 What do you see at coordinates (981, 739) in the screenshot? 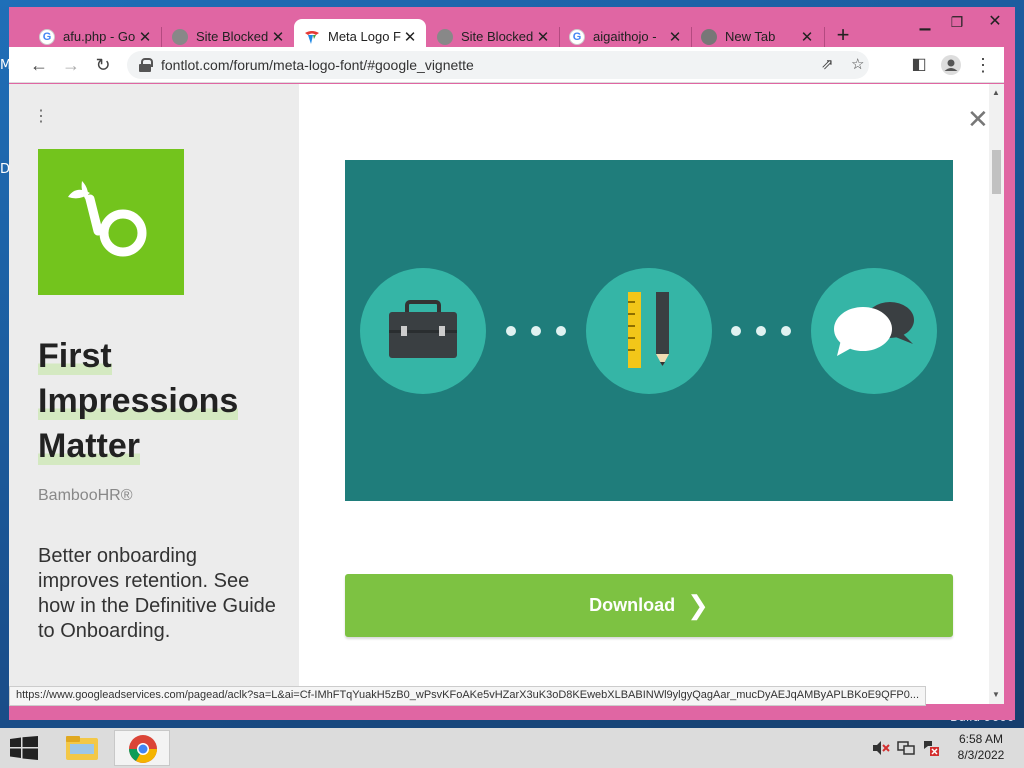
I see `clock-time: 6:58 AM` at bounding box center [981, 739].